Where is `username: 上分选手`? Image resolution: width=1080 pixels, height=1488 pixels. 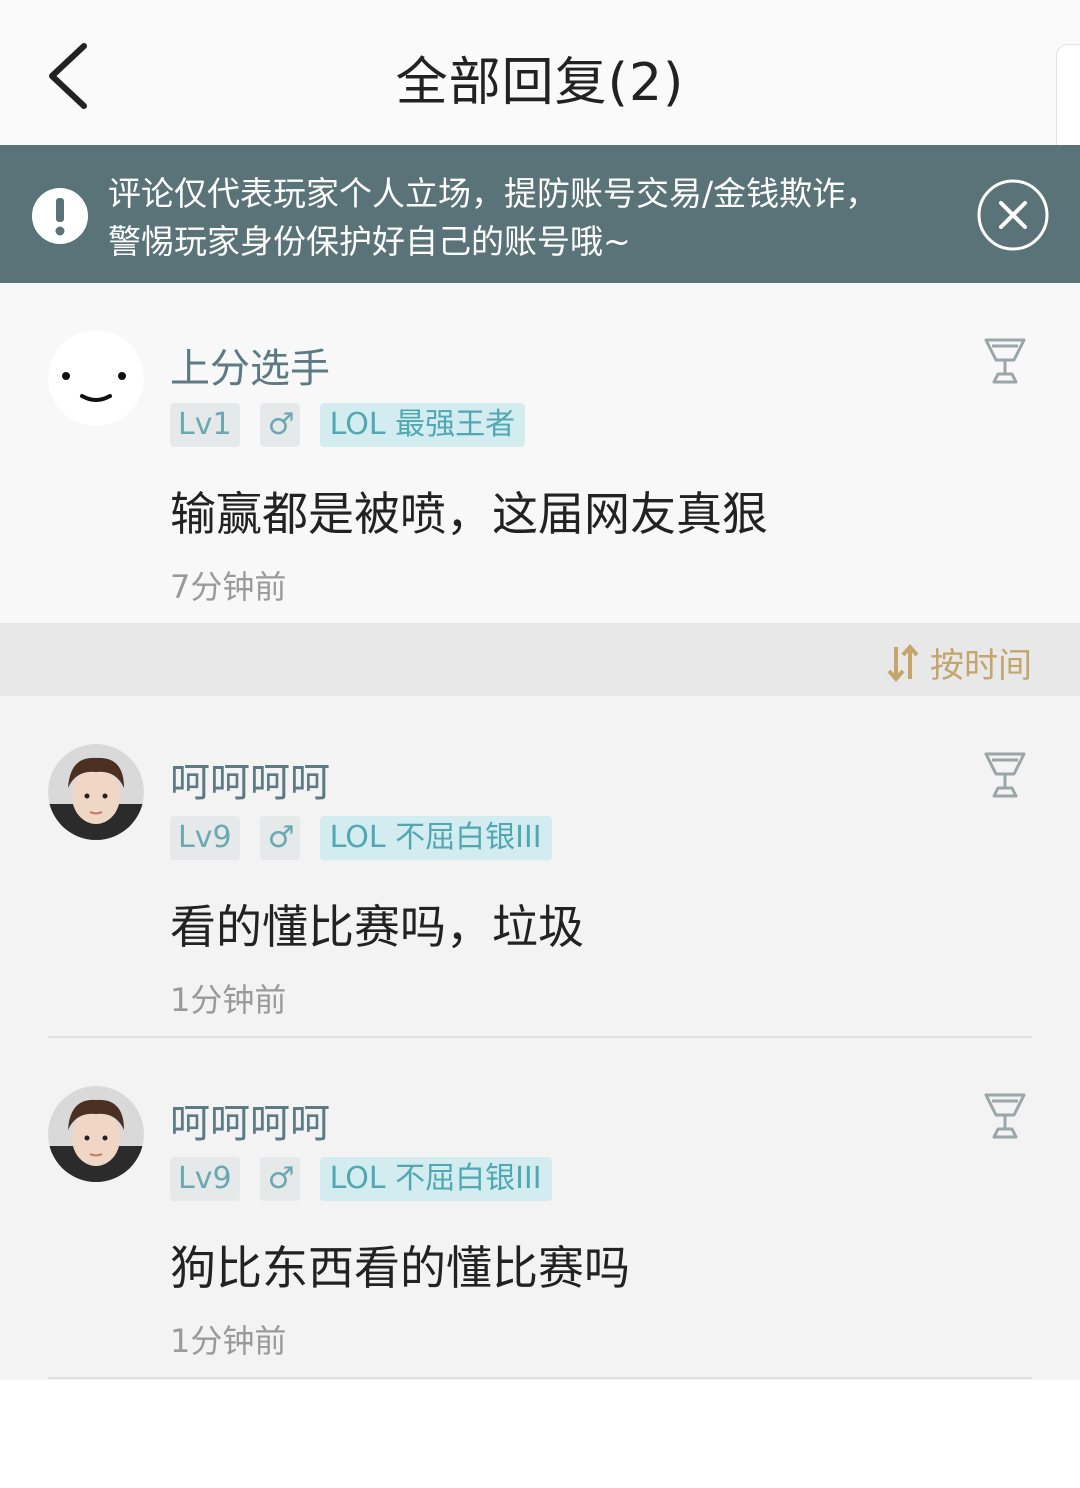
username: 上分选手 is located at coordinates (250, 365).